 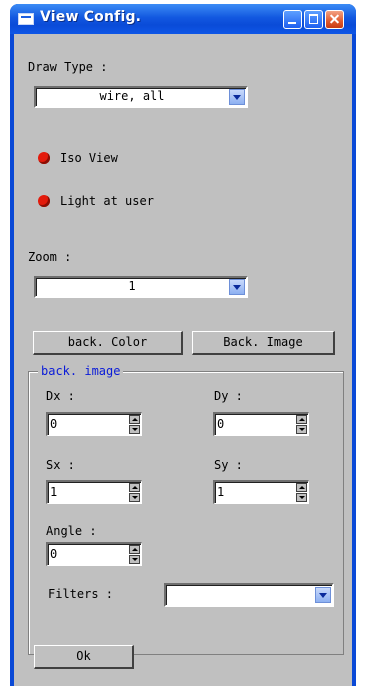 What do you see at coordinates (107, 201) in the screenshot?
I see `light-at-user-label: Light at user` at bounding box center [107, 201].